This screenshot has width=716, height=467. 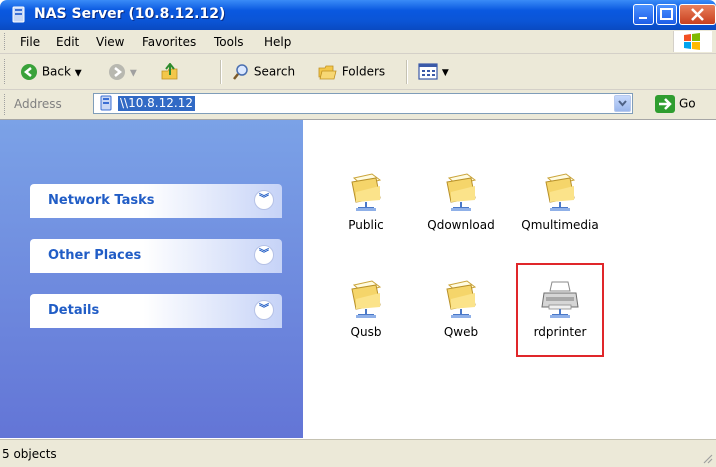 What do you see at coordinates (428, 71) in the screenshot?
I see `views-icon` at bounding box center [428, 71].